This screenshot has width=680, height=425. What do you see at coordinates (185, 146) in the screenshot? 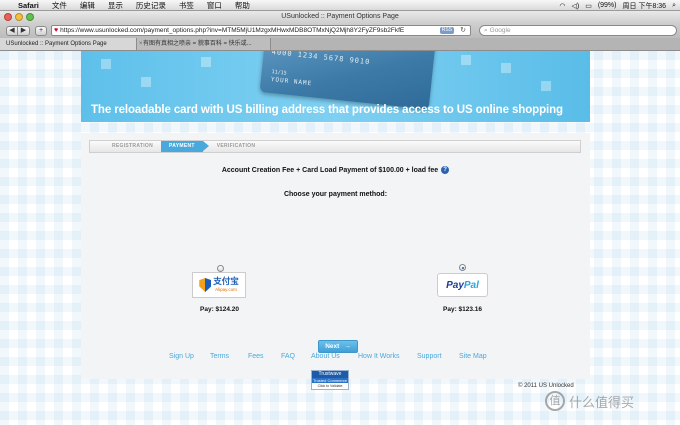
I see `step-payment: PAYMENT` at bounding box center [185, 146].